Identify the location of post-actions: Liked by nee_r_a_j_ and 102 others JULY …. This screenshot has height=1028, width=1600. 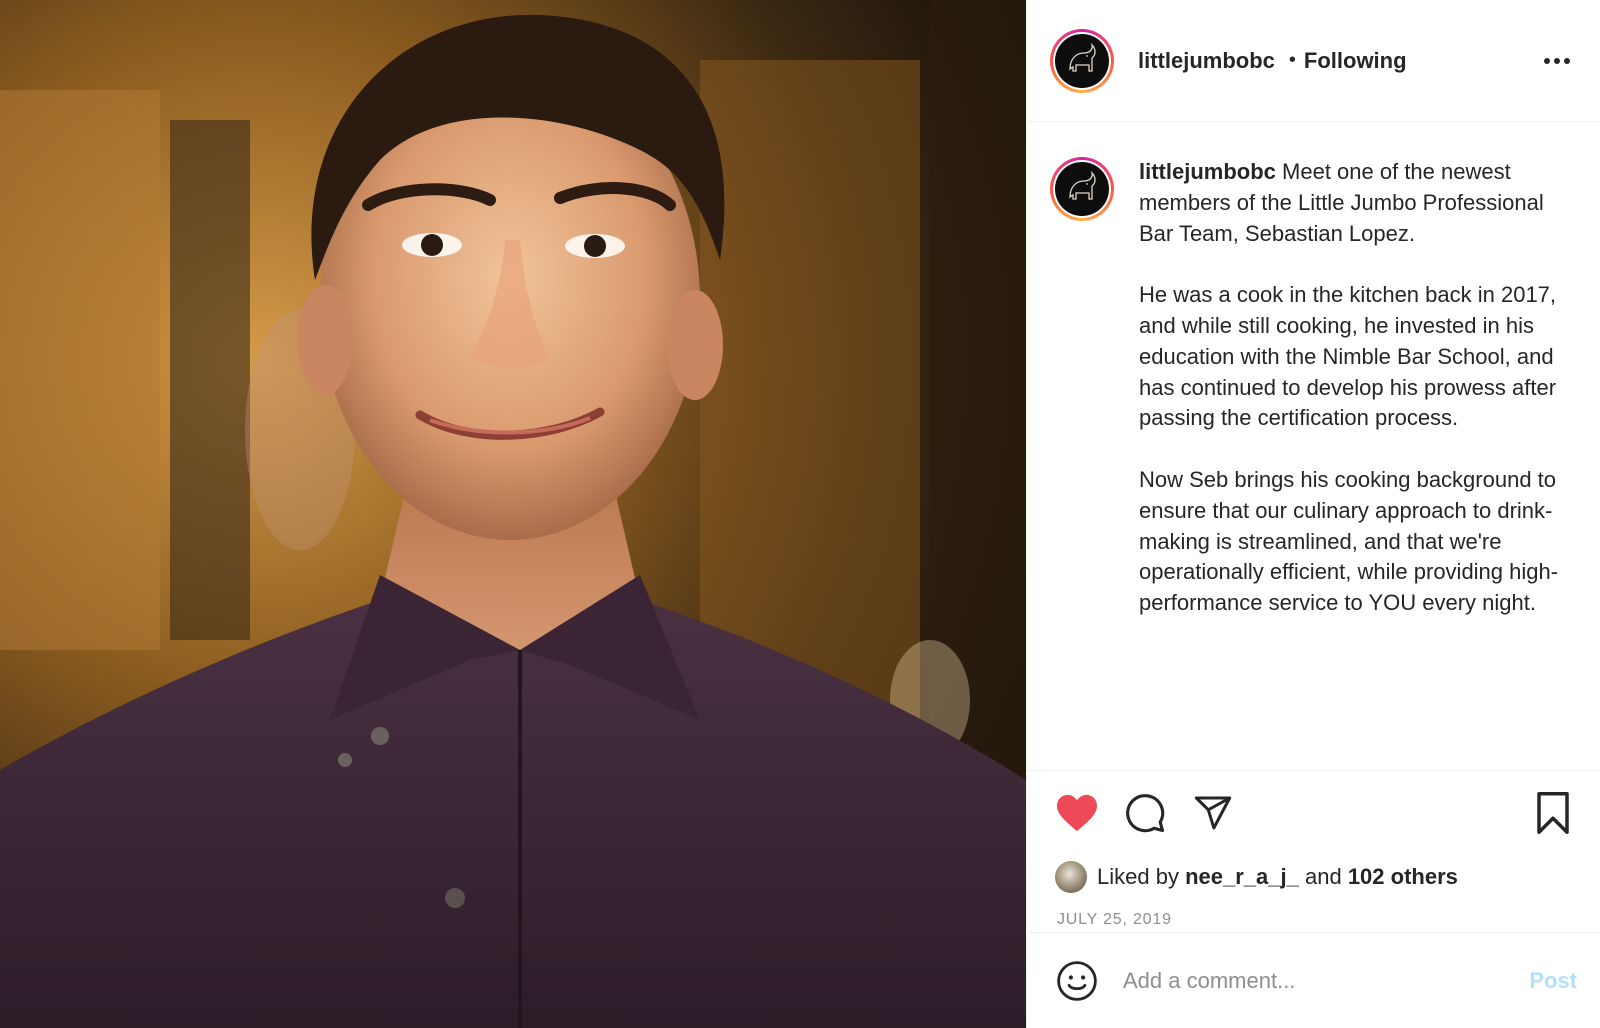
(1313, 849).